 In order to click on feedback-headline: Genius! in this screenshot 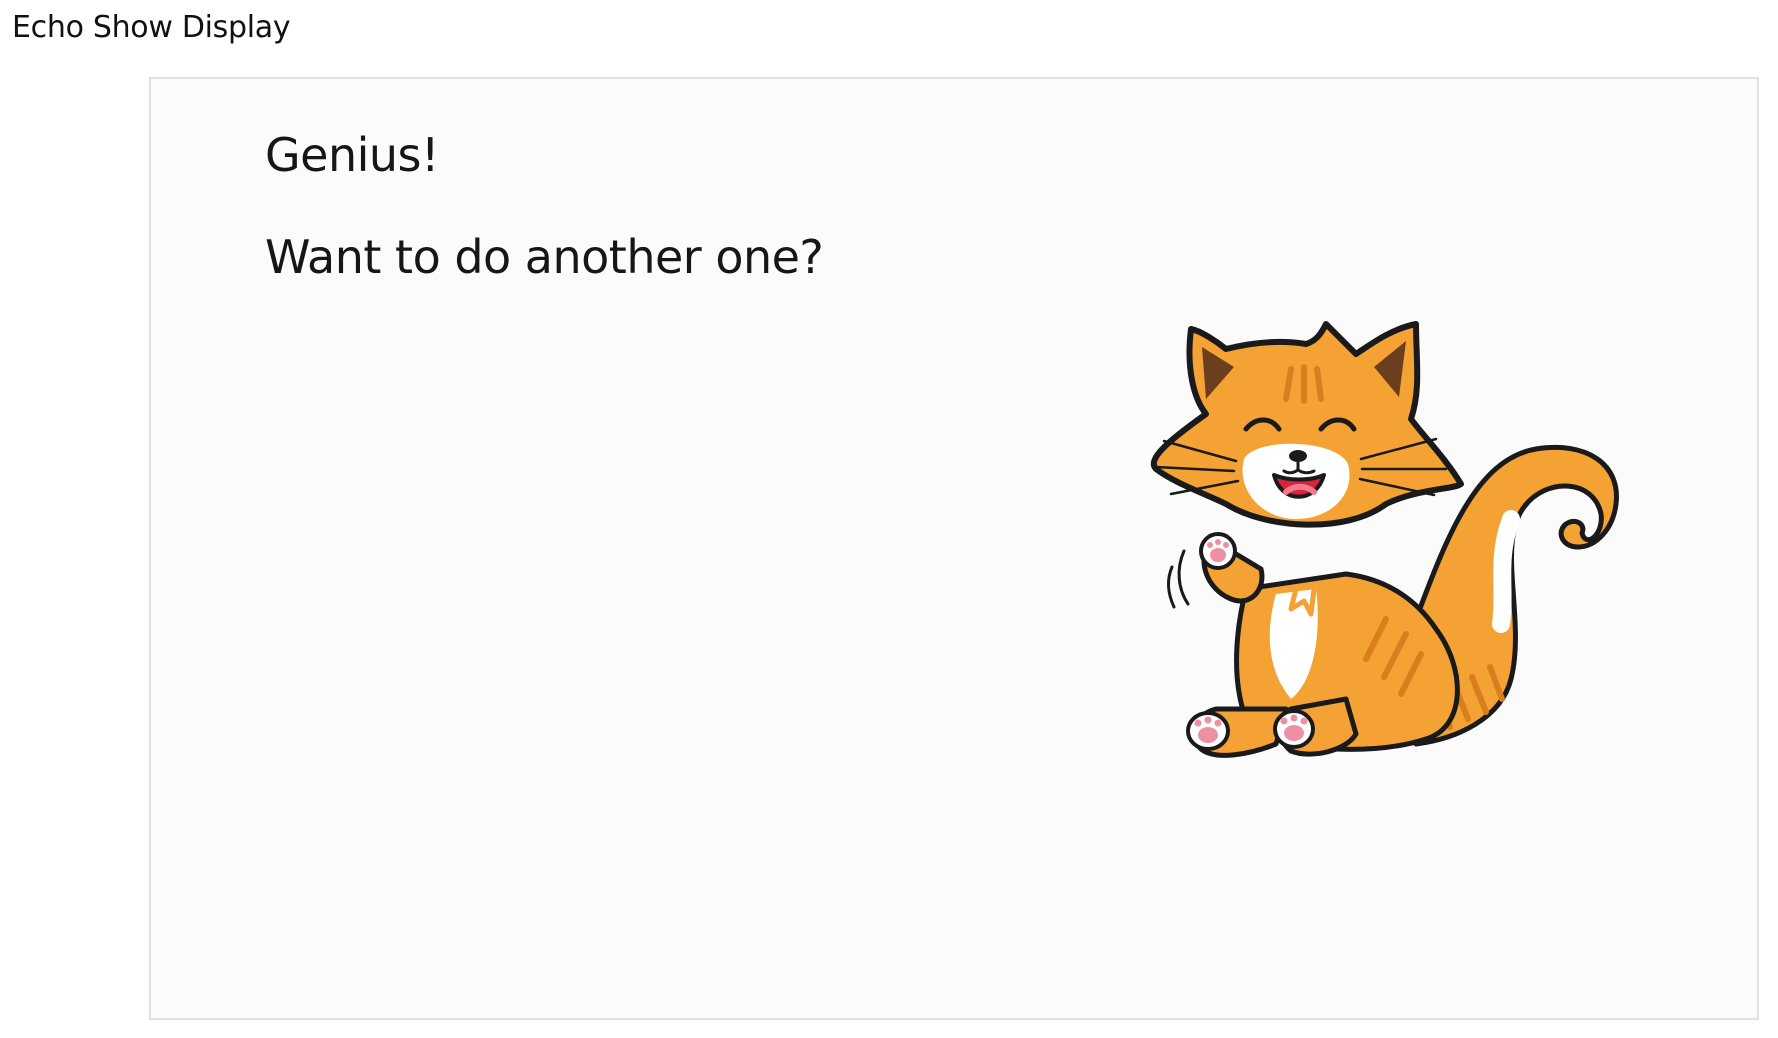, I will do `click(352, 155)`.